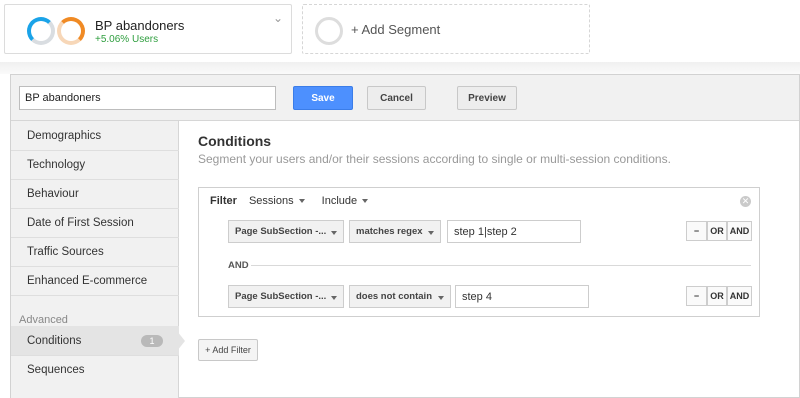 The width and height of the screenshot is (800, 398). What do you see at coordinates (278, 18) in the screenshot?
I see `chevron-down-icon: ⌄` at bounding box center [278, 18].